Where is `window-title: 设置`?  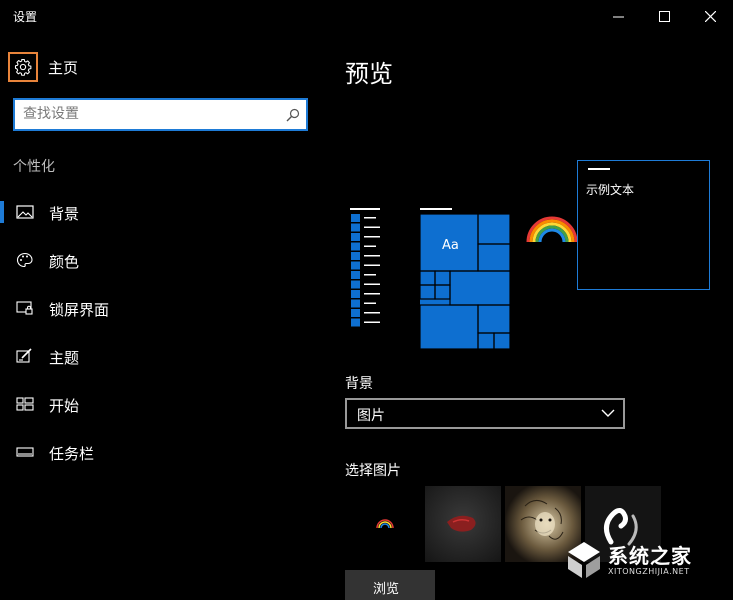 window-title: 设置 is located at coordinates (25, 17).